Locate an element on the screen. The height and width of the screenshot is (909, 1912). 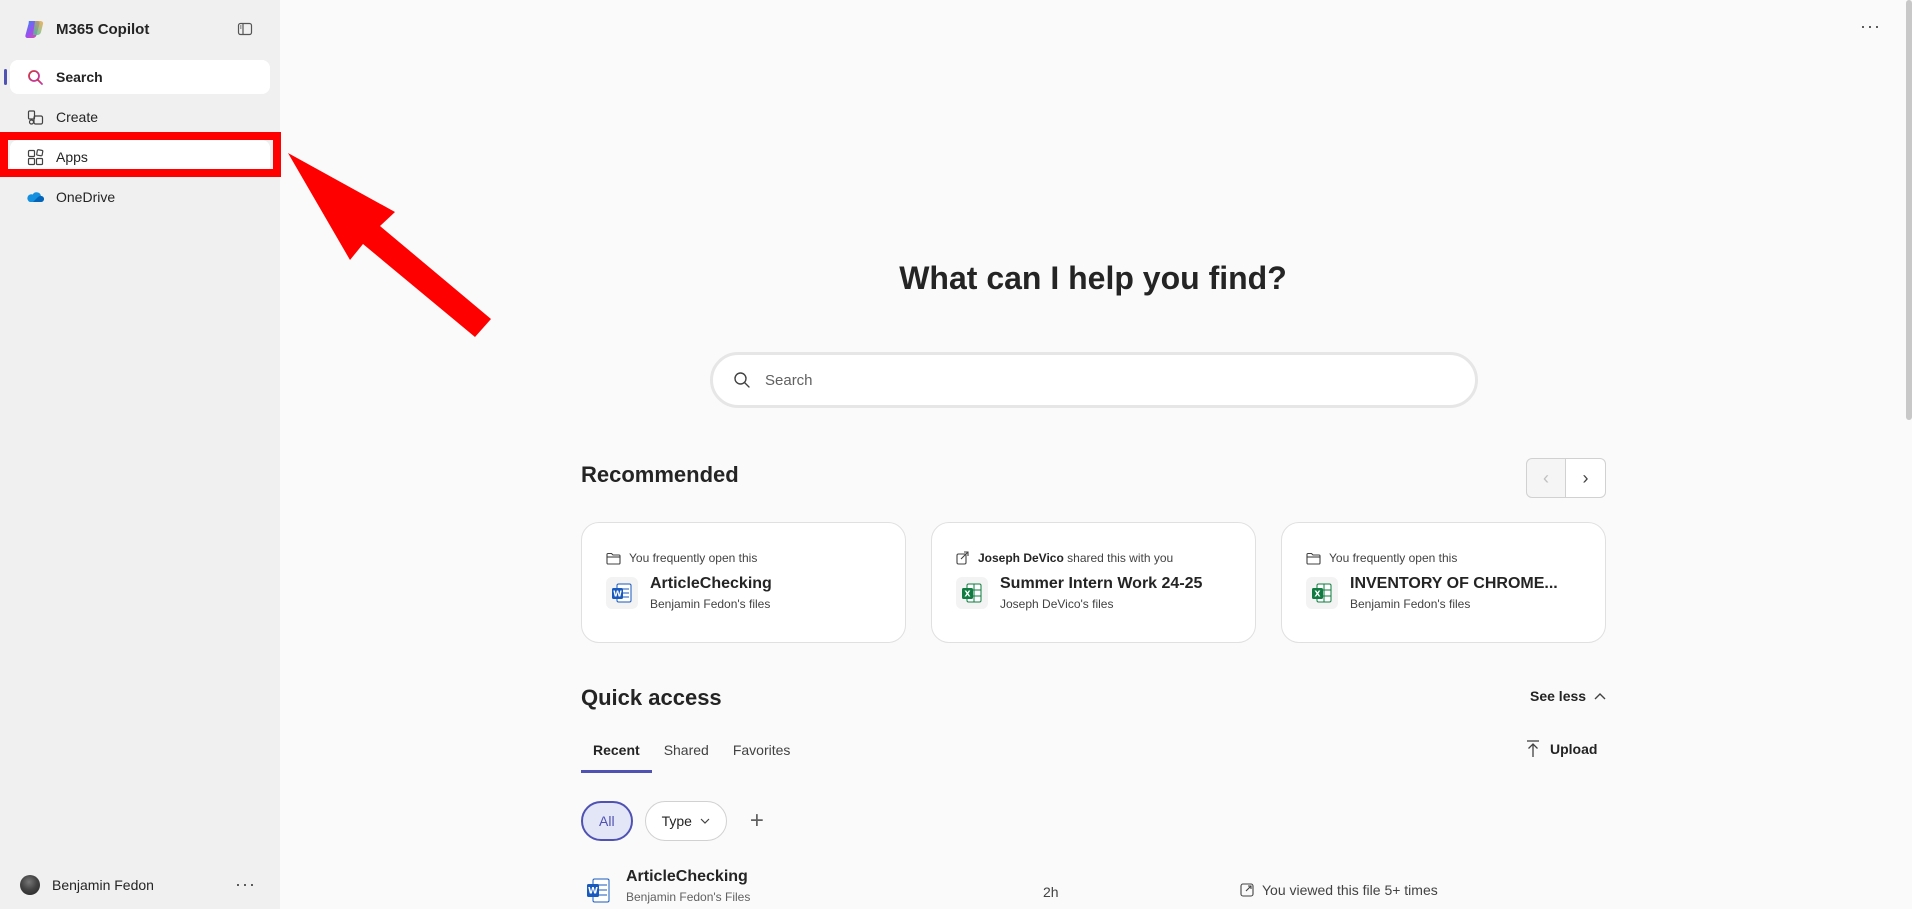
collapse-sidebar-button is located at coordinates (245, 29).